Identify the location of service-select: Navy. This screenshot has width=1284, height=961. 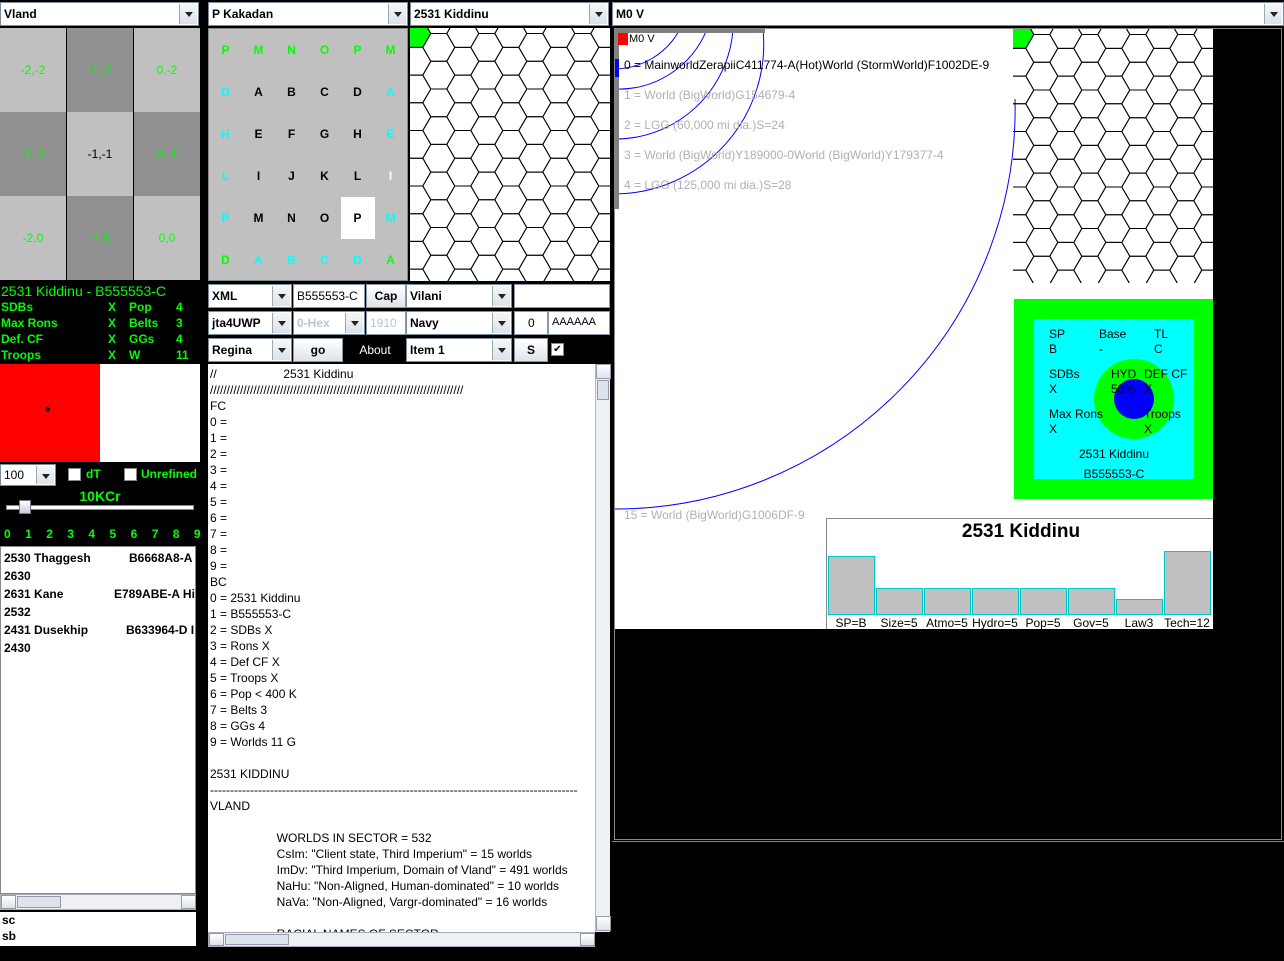
(459, 323).